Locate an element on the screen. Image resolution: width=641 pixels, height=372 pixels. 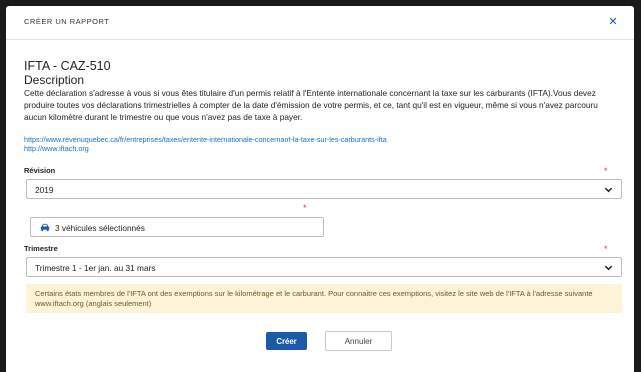
car-icon is located at coordinates (45, 227).